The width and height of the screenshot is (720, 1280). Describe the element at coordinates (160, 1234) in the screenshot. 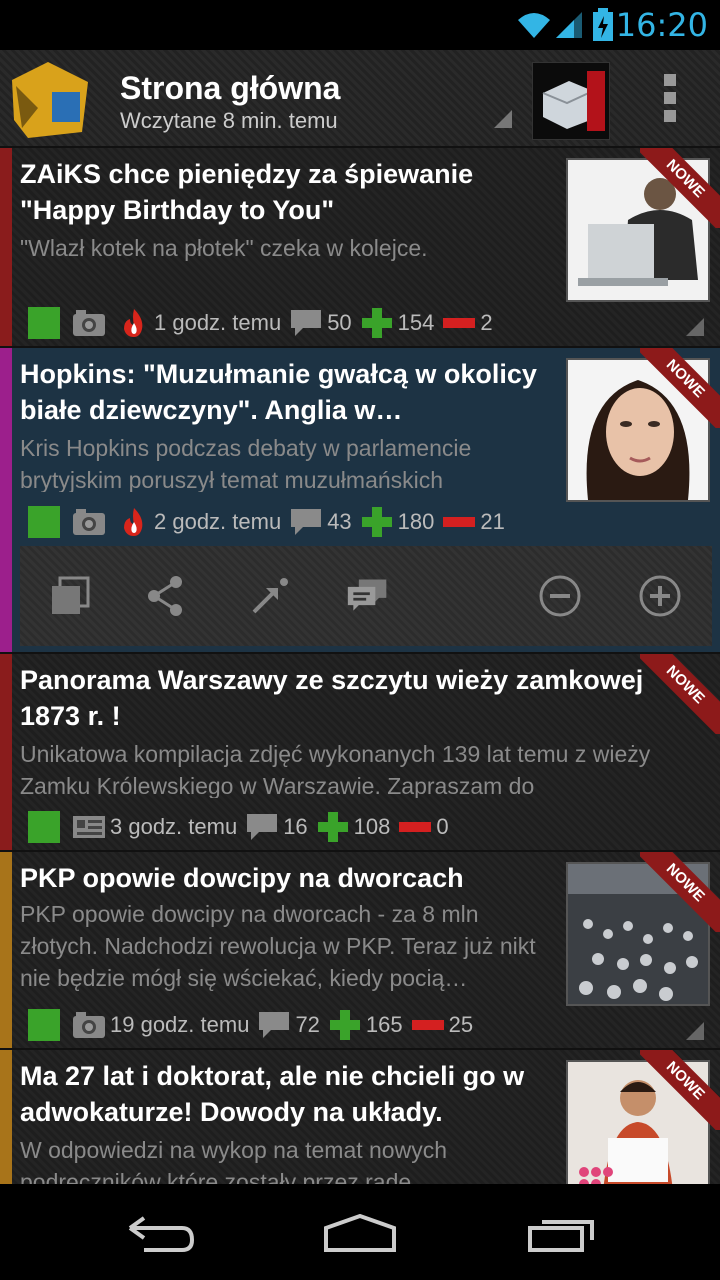

I see `back-button-icon` at that location.